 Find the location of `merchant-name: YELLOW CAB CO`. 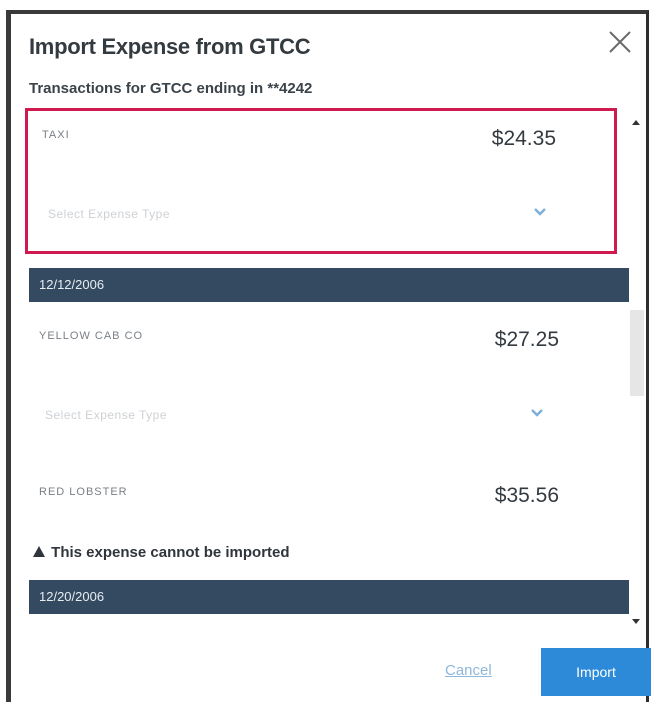

merchant-name: YELLOW CAB CO is located at coordinates (91, 336).